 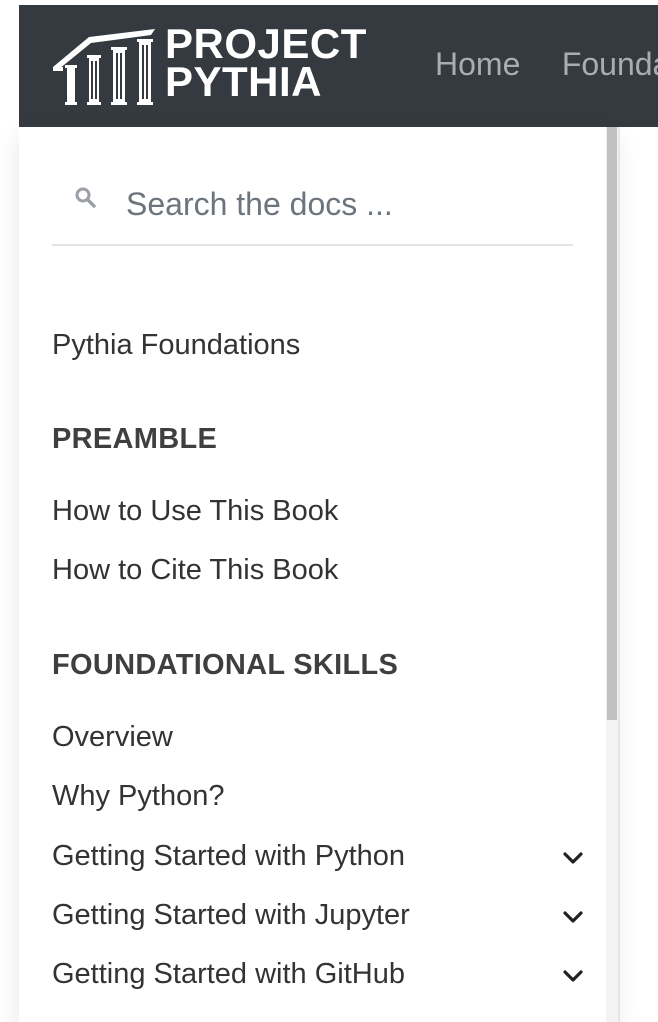 What do you see at coordinates (477, 64) in the screenshot?
I see `nav-link-home: Home` at bounding box center [477, 64].